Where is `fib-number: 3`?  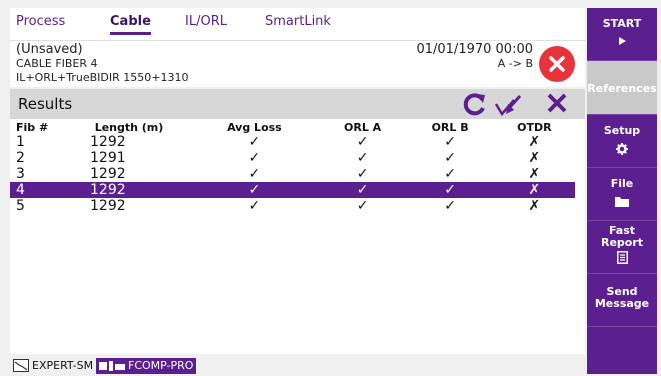 fib-number: 3 is located at coordinates (20, 174).